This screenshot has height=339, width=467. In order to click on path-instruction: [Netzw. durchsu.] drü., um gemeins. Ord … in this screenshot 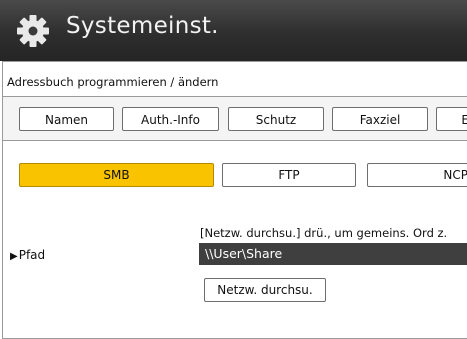, I will do `click(324, 233)`.